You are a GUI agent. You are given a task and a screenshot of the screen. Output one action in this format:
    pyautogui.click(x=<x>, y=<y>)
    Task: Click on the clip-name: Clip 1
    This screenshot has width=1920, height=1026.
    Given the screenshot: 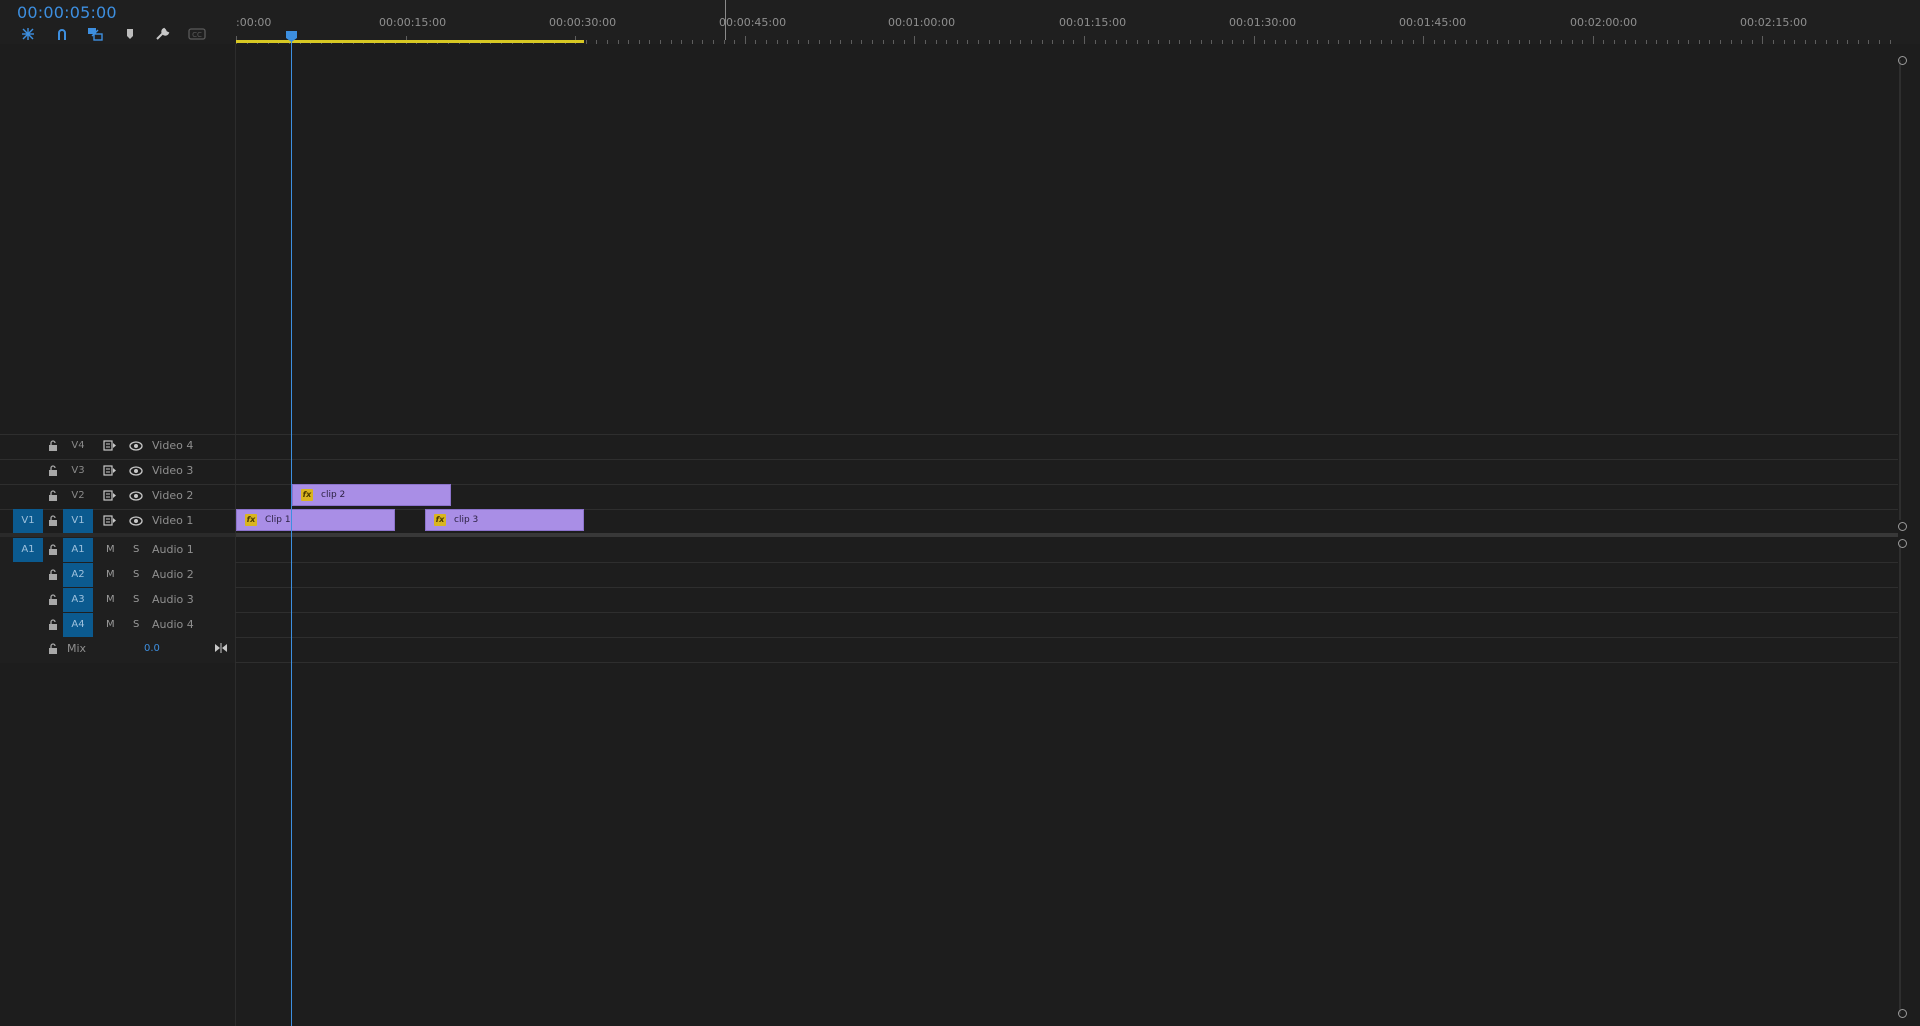 What is the action you would take?
    pyautogui.click(x=278, y=520)
    